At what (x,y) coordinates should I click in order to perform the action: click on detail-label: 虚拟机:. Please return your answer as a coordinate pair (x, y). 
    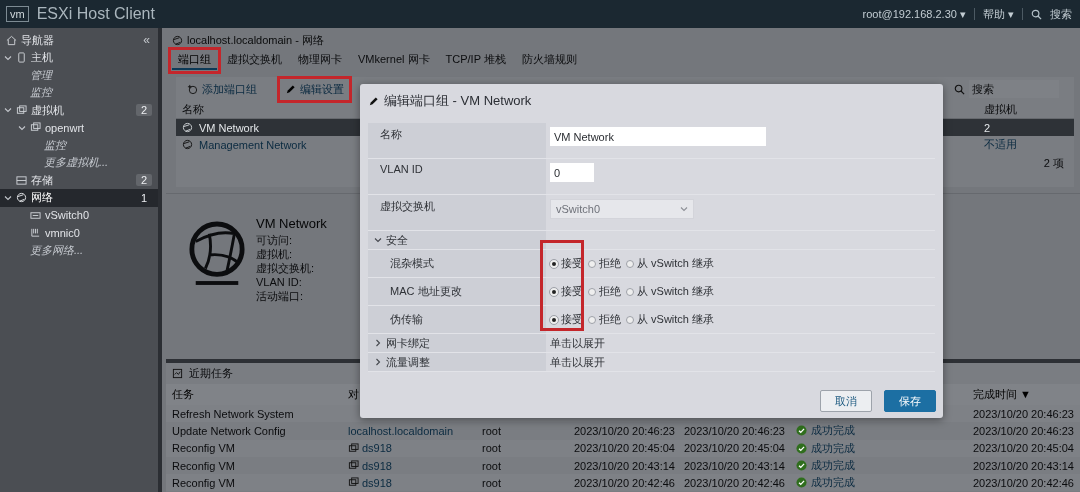
    Looking at the image, I should click on (275, 254).